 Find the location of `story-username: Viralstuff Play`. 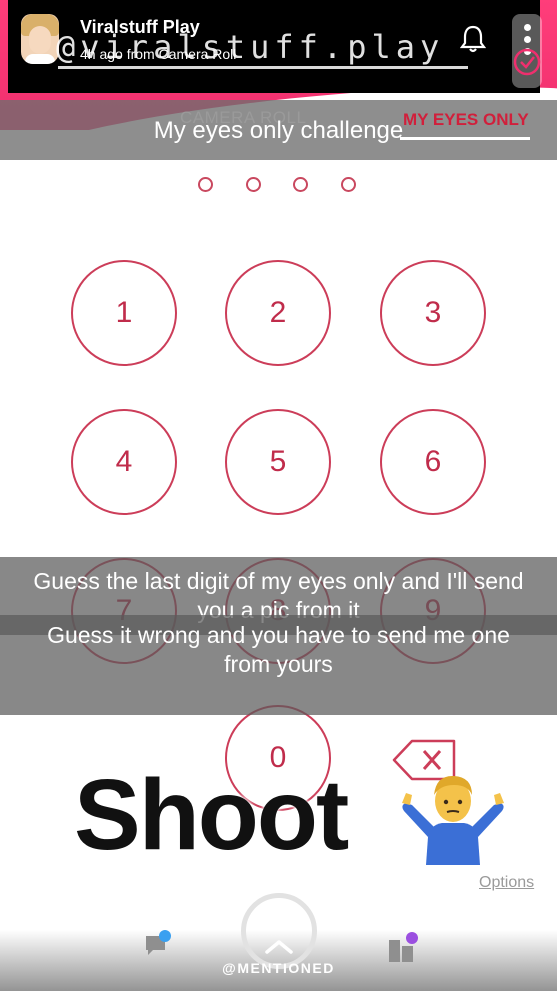

story-username: Viralstuff Play is located at coordinates (140, 27).